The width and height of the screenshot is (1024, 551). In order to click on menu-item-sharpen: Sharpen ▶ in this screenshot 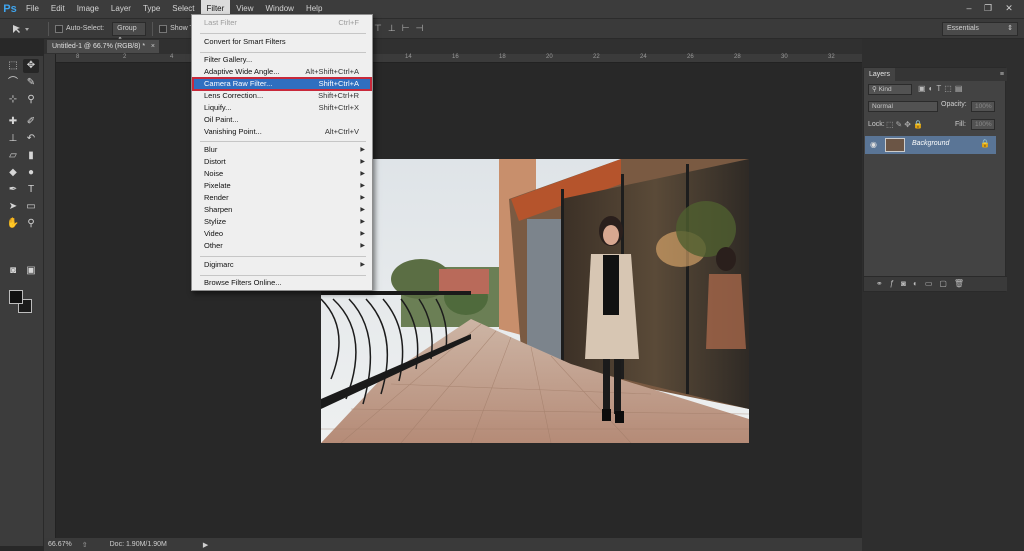, I will do `click(282, 210)`.